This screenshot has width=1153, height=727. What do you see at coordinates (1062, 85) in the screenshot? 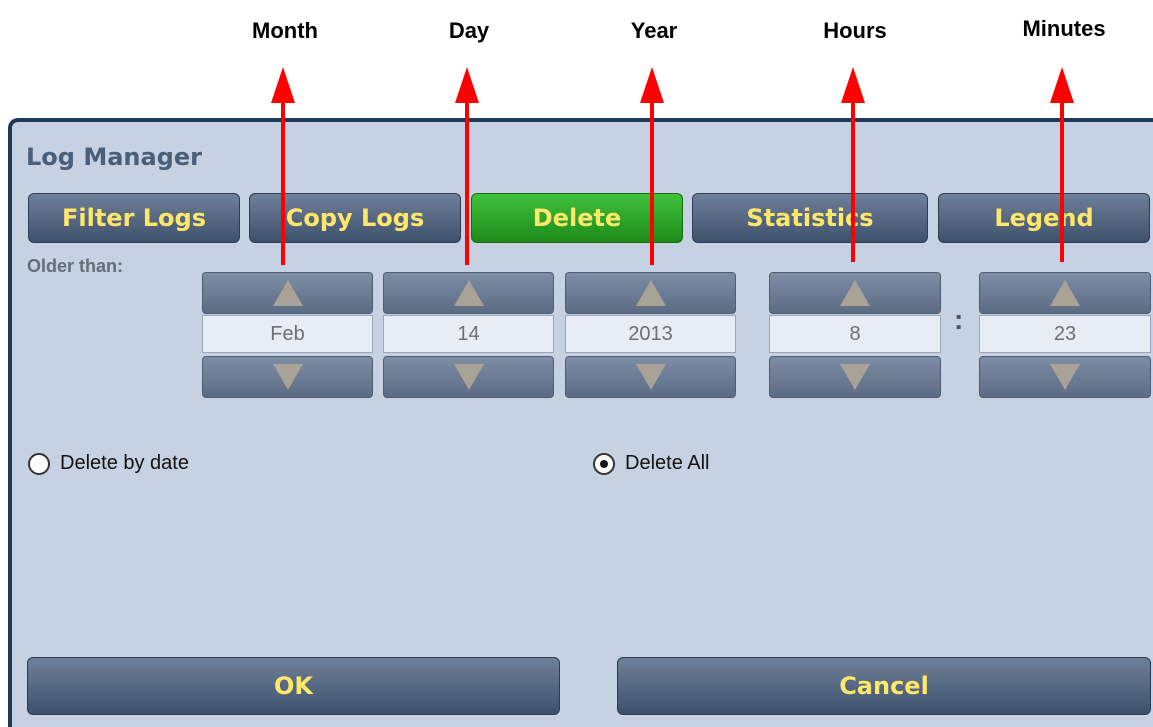
I see `minutes-arrowhead` at bounding box center [1062, 85].